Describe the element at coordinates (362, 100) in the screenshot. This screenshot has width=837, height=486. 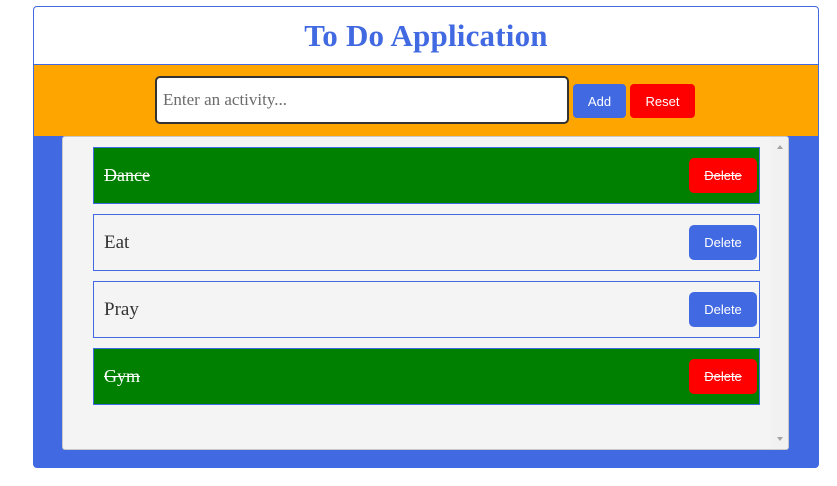
I see `activity-input` at that location.